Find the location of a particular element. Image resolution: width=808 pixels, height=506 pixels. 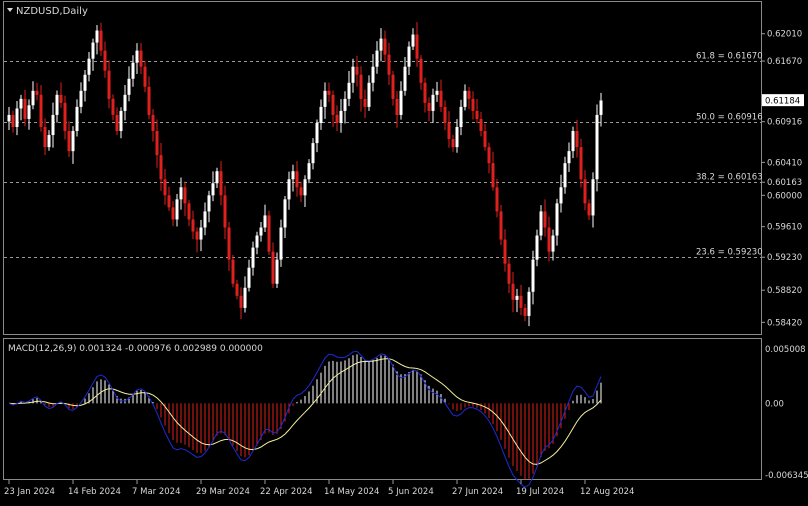

fib-label: 23.6 = 0.59230 is located at coordinates (729, 253).